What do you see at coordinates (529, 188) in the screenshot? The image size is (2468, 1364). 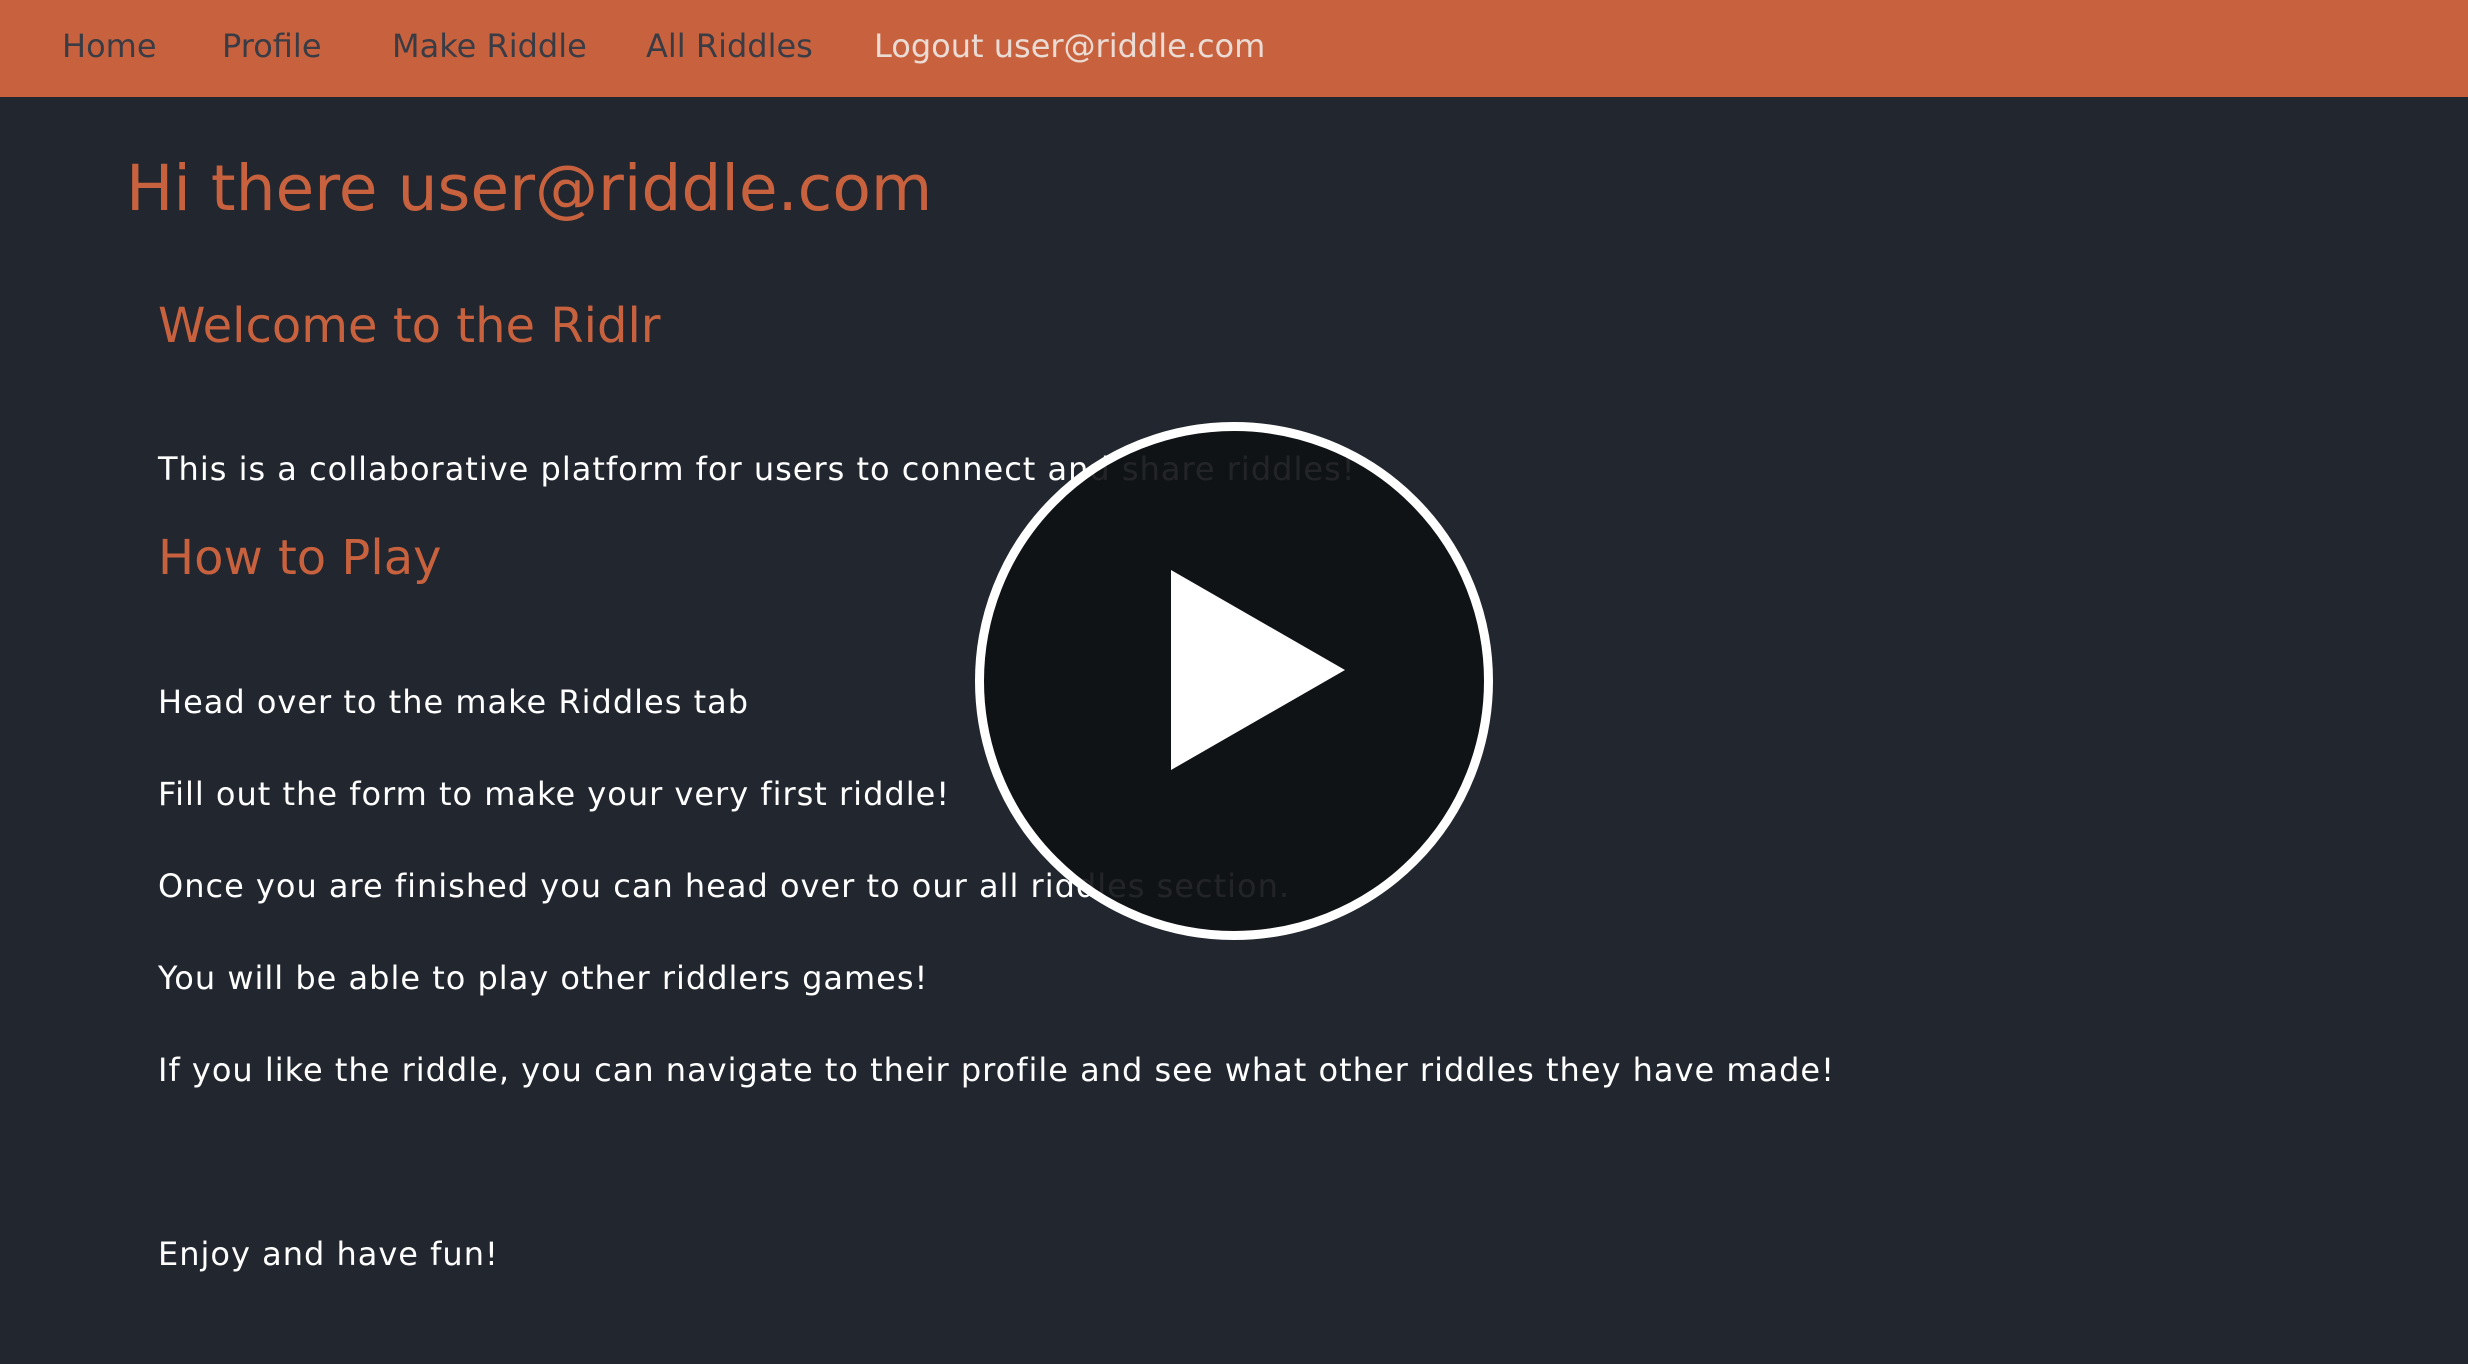 I see `page-greeting: Hi there user@riddle.com` at bounding box center [529, 188].